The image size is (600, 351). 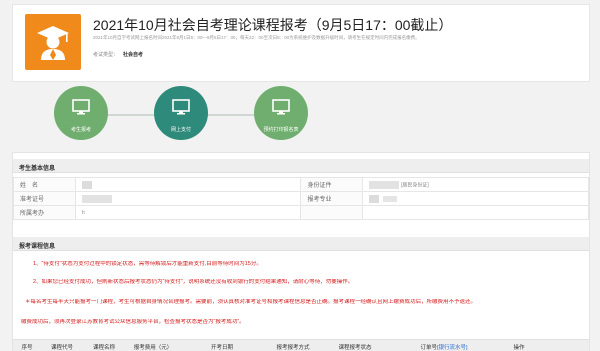 I want to click on exam-type-label: 考试类型：, so click(x=106, y=55).